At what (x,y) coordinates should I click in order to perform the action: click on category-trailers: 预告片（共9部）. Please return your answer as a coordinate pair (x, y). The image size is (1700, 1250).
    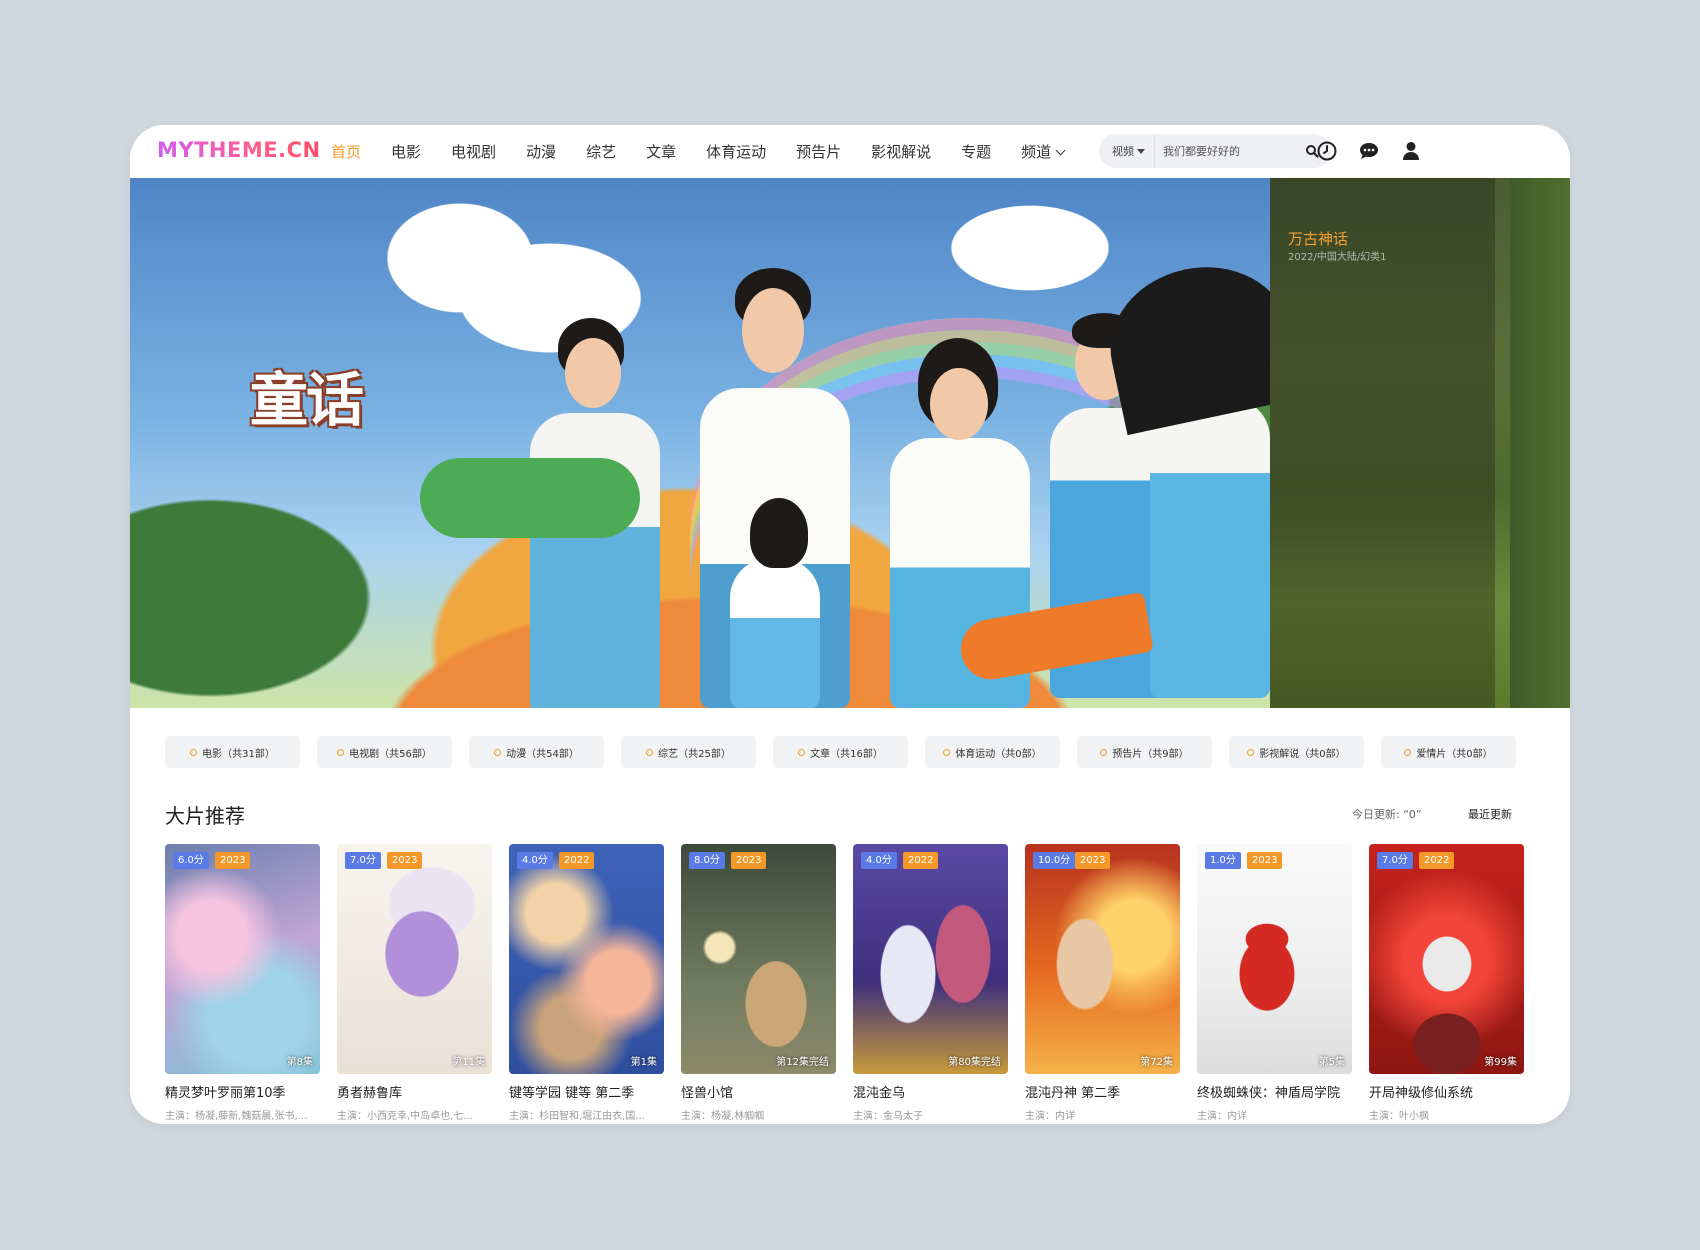
    Looking at the image, I should click on (1144, 752).